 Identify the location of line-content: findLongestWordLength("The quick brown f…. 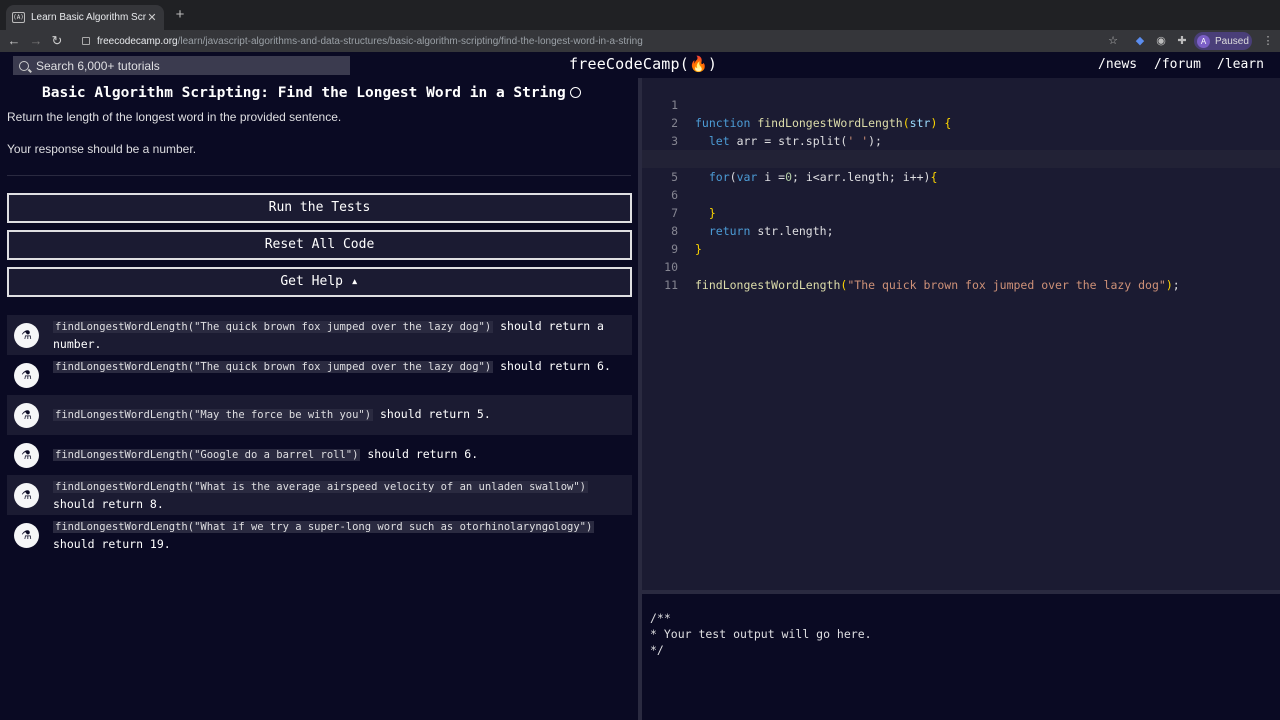
(937, 285).